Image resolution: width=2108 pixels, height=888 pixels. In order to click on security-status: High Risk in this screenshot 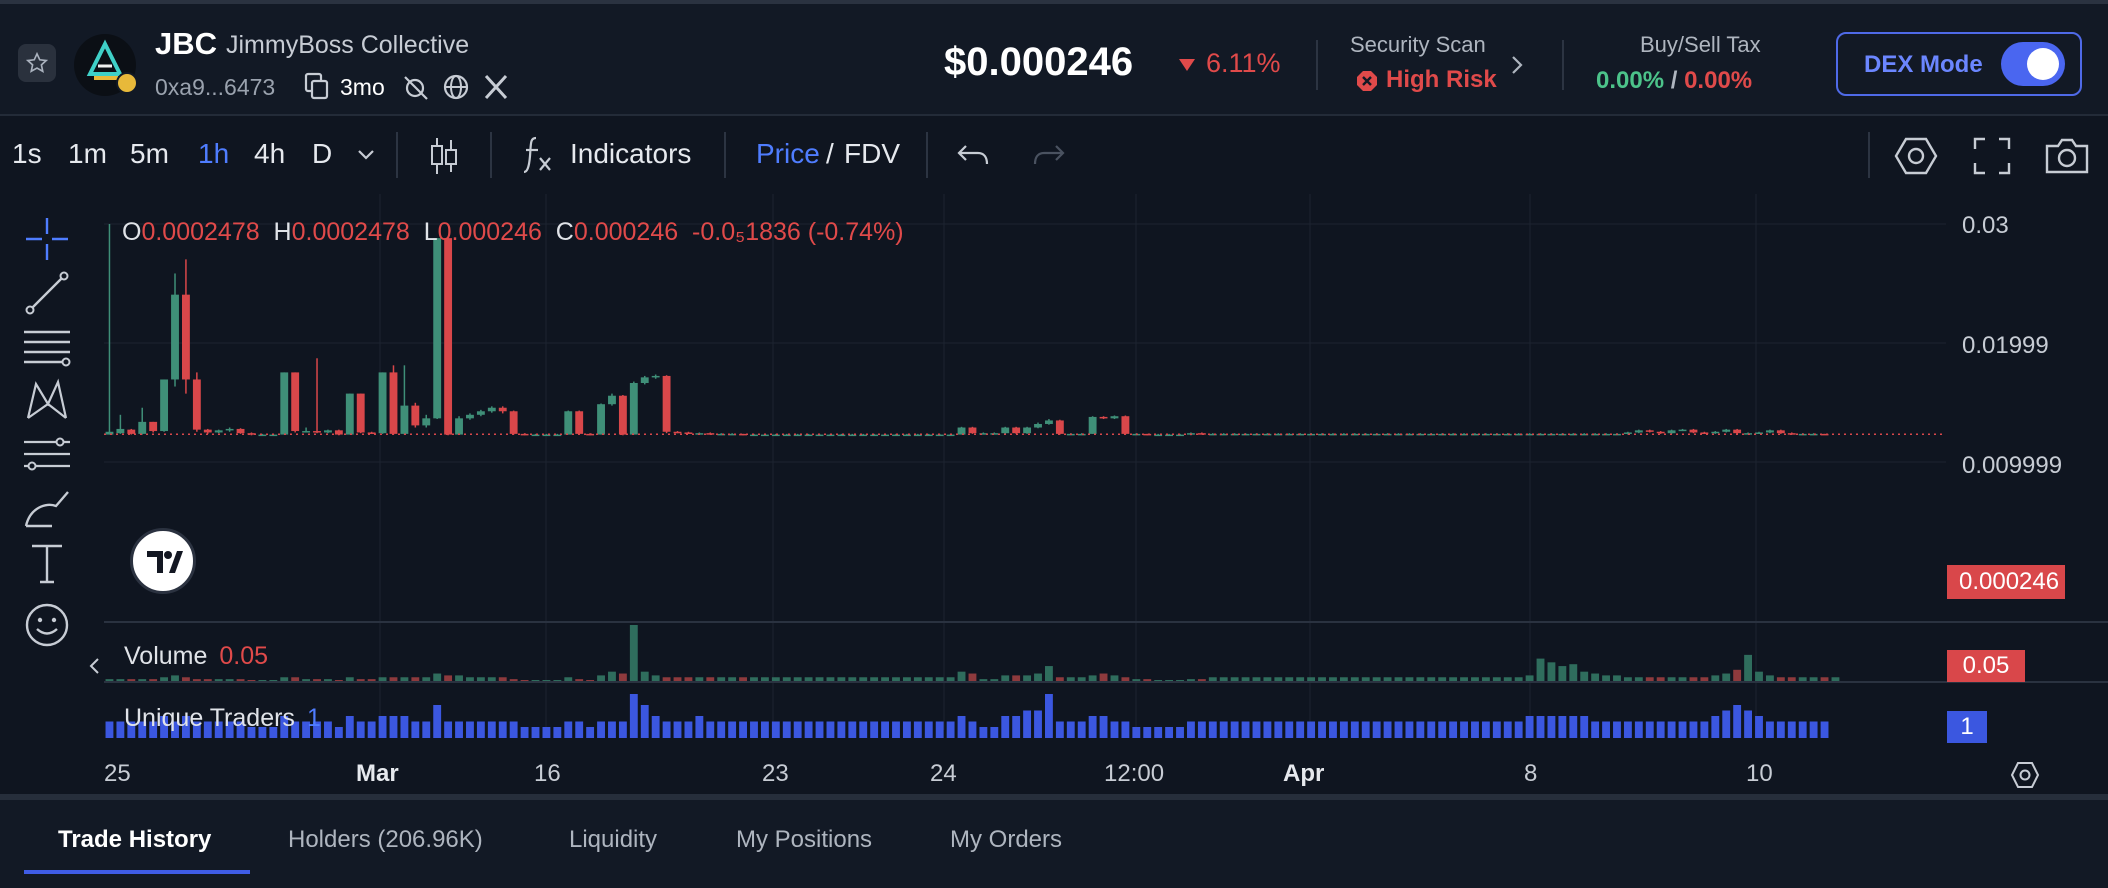, I will do `click(1441, 80)`.